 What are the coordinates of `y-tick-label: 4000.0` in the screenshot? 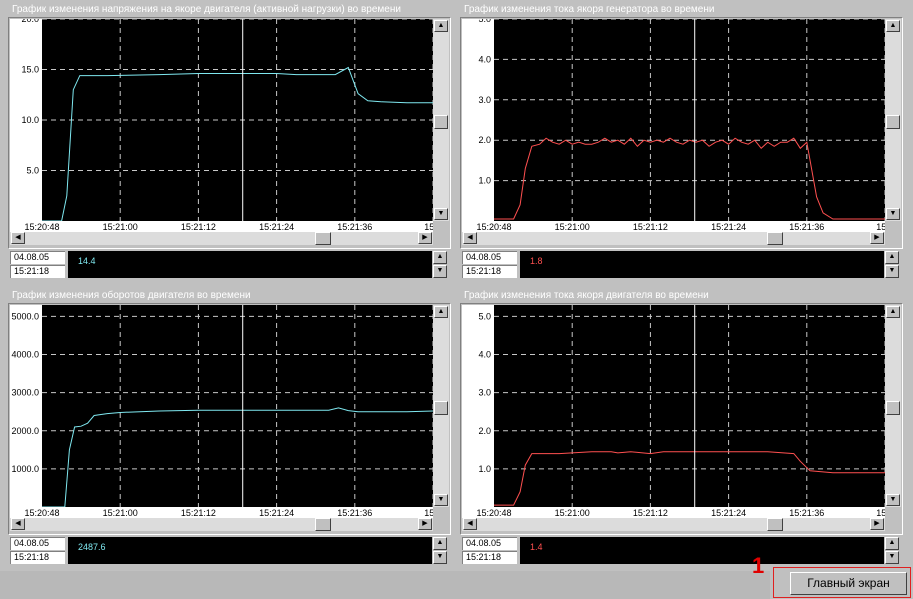 It's located at (25, 355).